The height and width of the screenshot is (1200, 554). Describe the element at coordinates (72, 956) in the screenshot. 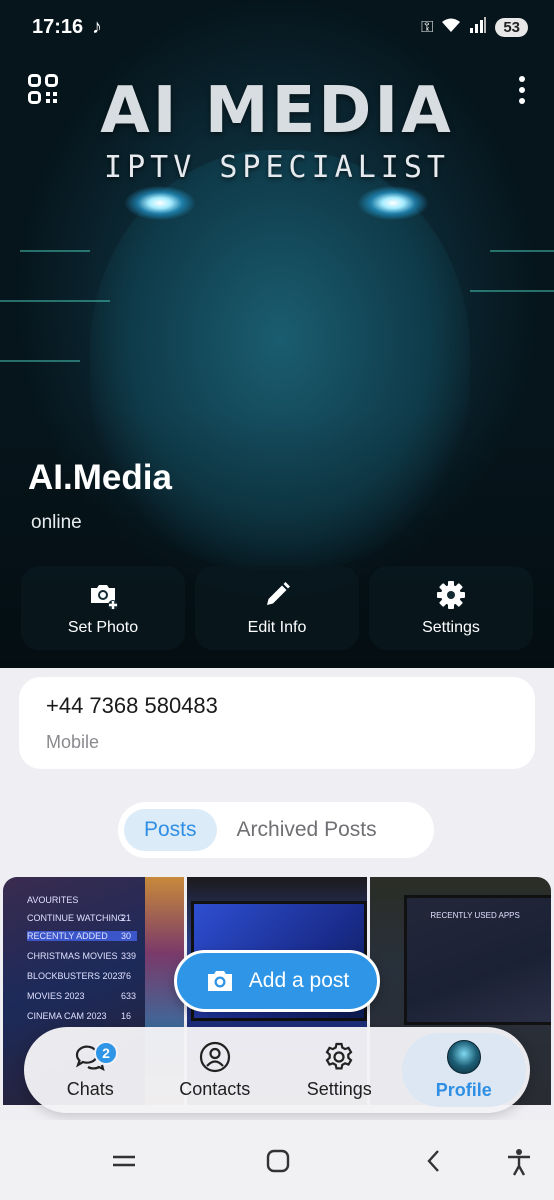

I see `post-menu-row: CHRISTMAS MOVIES` at that location.